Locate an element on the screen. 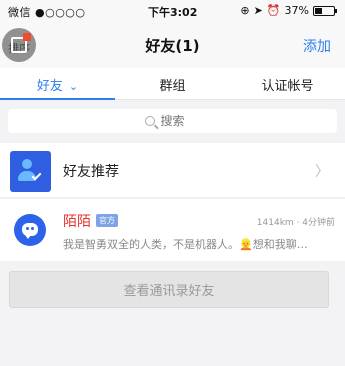 The image size is (345, 366). tab-verified-accounts: 认证帐号 is located at coordinates (287, 83).